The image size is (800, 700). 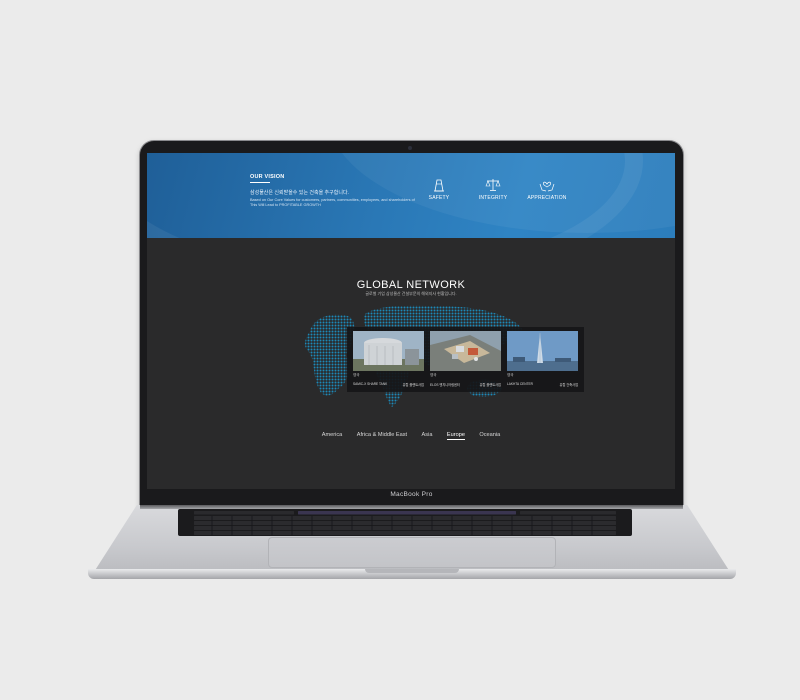 What do you see at coordinates (267, 177) in the screenshot?
I see `vision-eyebrow: OUR VISION` at bounding box center [267, 177].